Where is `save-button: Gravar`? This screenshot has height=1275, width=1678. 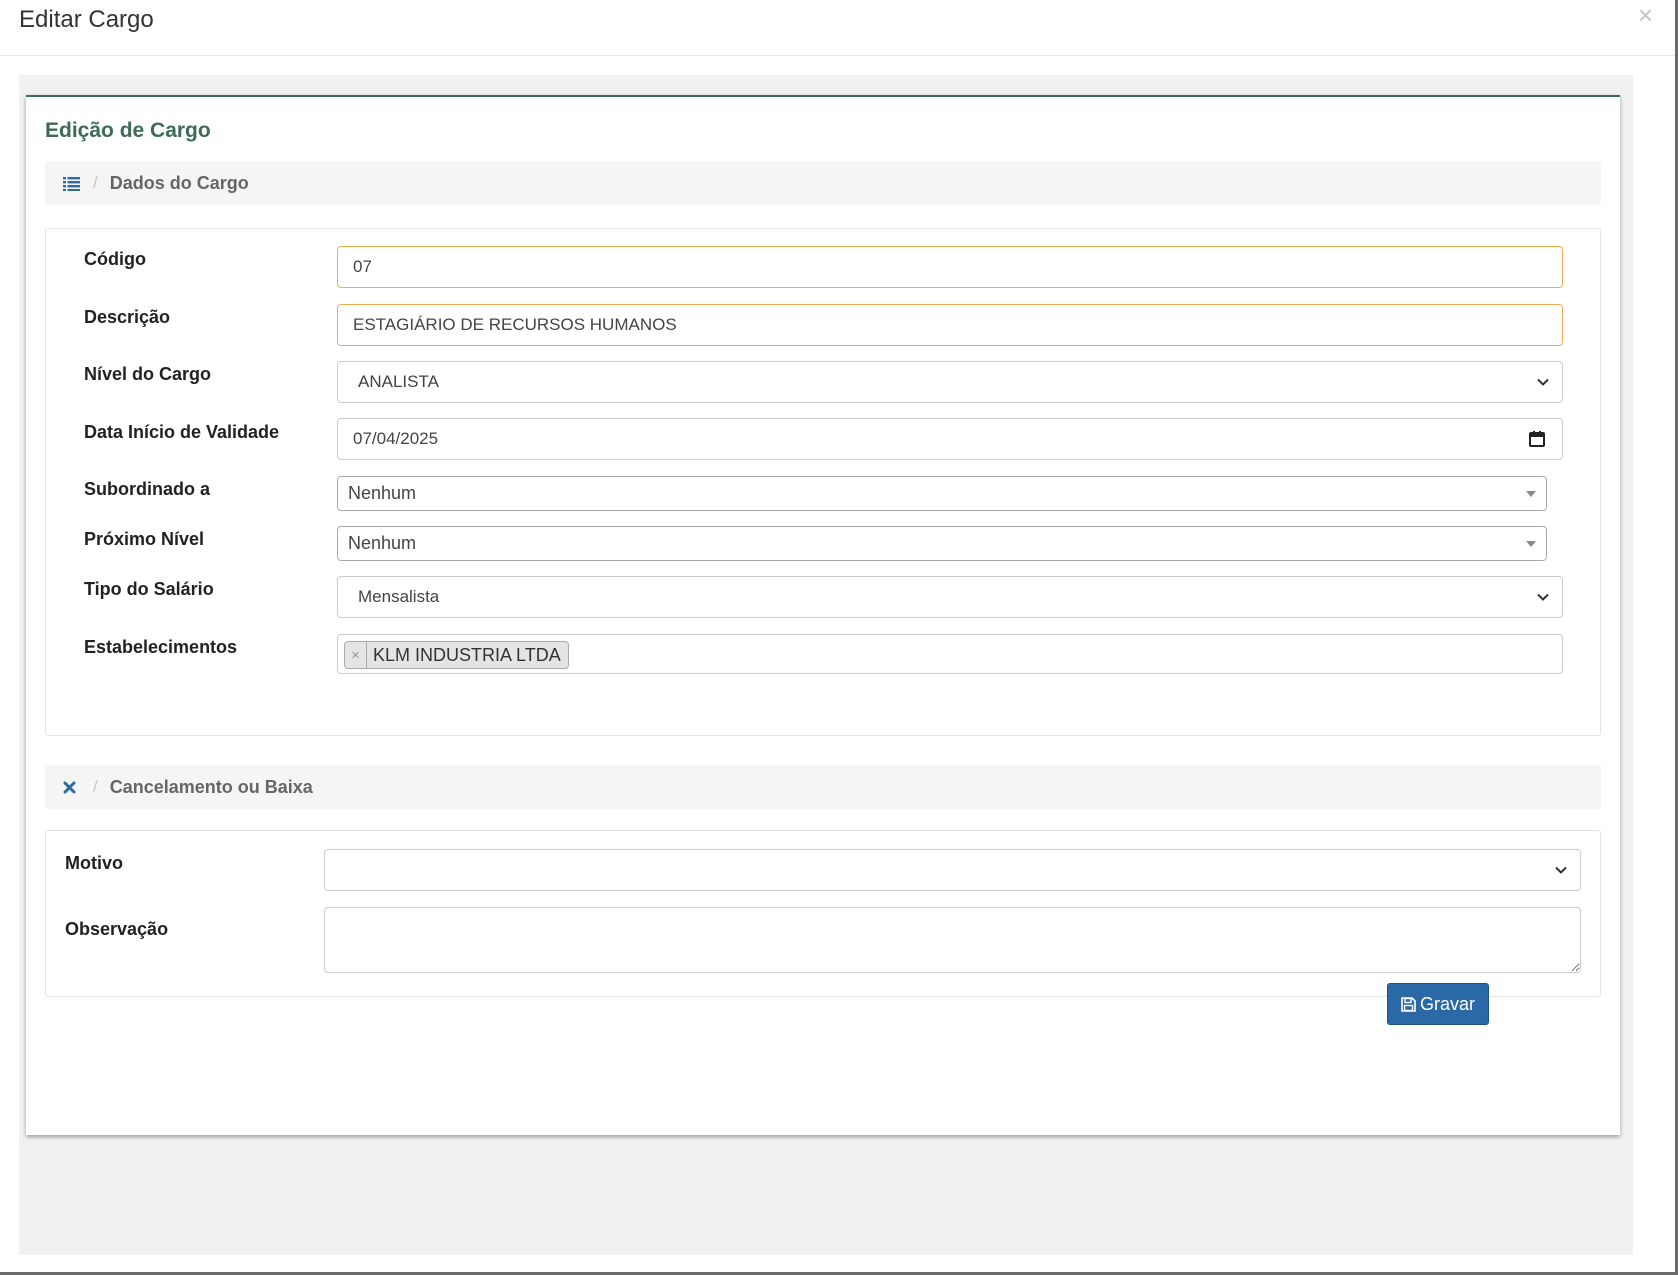
save-button: Gravar is located at coordinates (1438, 1004).